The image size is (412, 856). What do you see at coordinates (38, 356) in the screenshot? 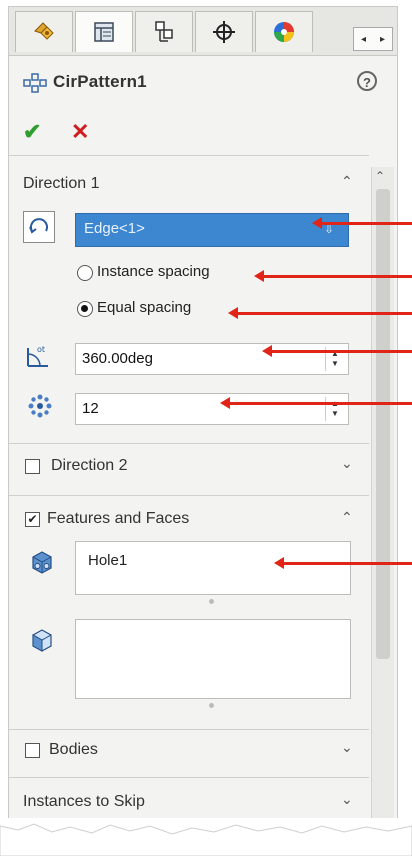
I see `angle-icon: ot` at bounding box center [38, 356].